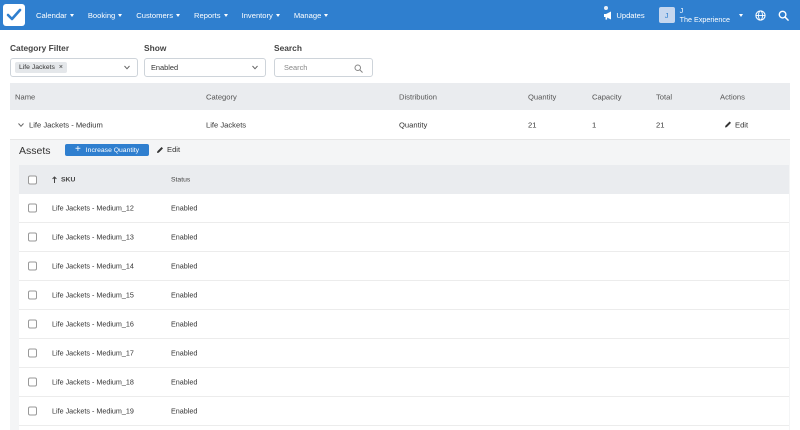 The height and width of the screenshot is (430, 800). What do you see at coordinates (93, 295) in the screenshot?
I see `asset-sku: Life Jackets - Medium_15` at bounding box center [93, 295].